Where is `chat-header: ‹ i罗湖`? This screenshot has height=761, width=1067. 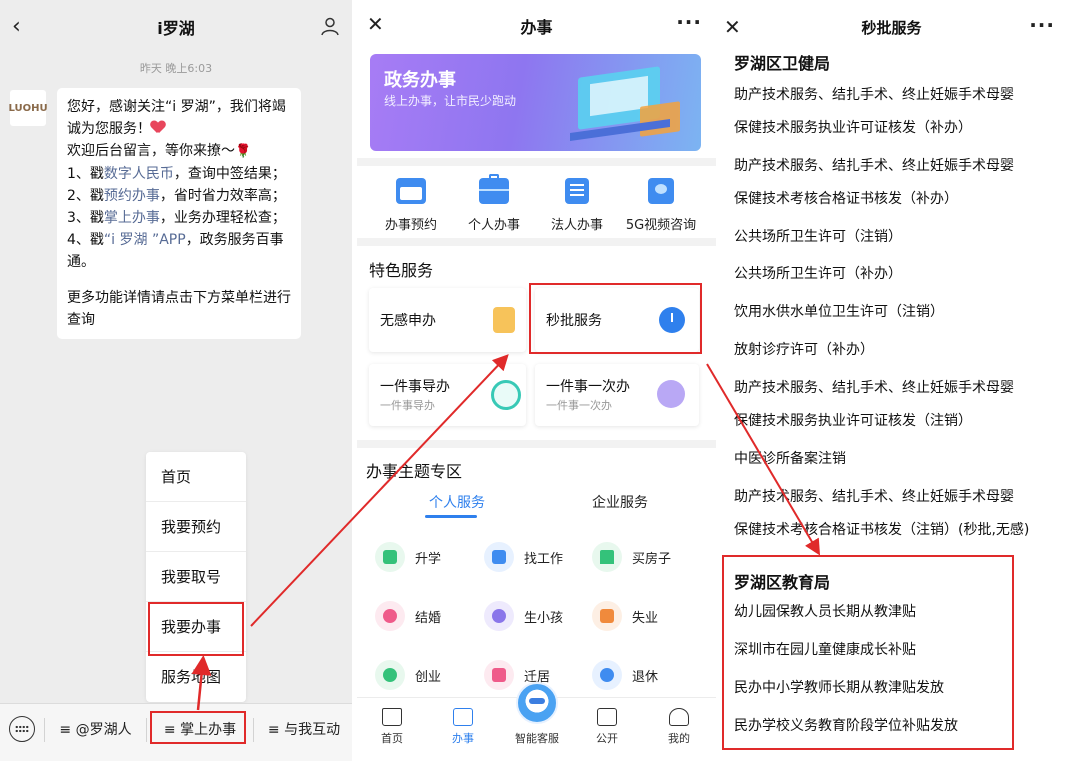 chat-header: ‹ i罗湖 is located at coordinates (176, 27).